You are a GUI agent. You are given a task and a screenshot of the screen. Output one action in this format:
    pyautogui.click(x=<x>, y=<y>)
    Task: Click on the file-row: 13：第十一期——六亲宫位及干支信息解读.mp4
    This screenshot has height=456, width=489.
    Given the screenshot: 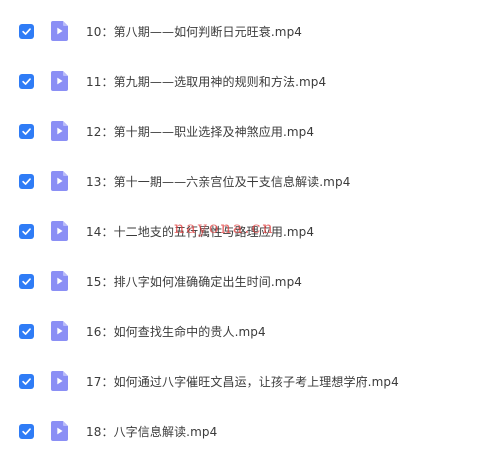 What is the action you would take?
    pyautogui.click(x=244, y=181)
    